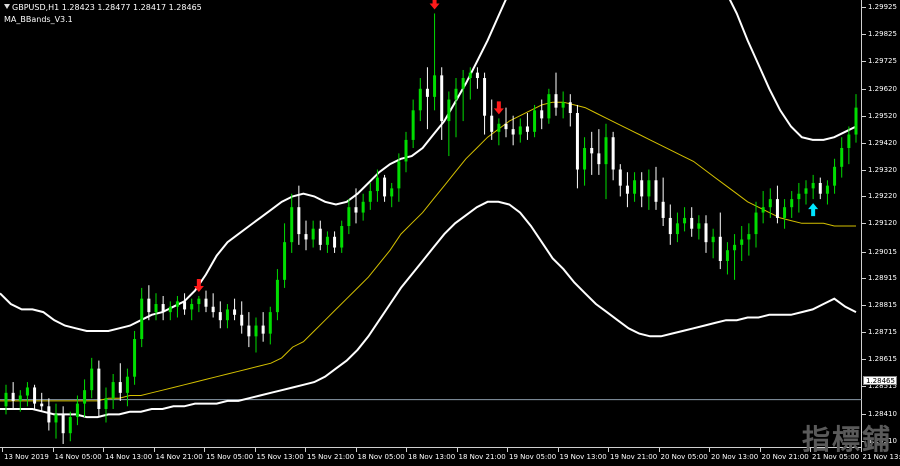  I want to click on indicator-name: MA_BBands_V3.1, so click(38, 19).